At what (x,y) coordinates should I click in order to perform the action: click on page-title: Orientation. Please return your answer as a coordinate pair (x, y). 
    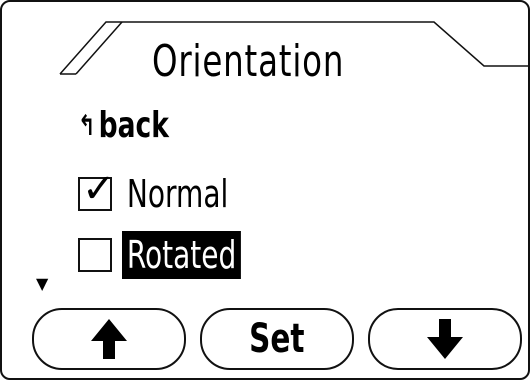
    Looking at the image, I should click on (248, 61).